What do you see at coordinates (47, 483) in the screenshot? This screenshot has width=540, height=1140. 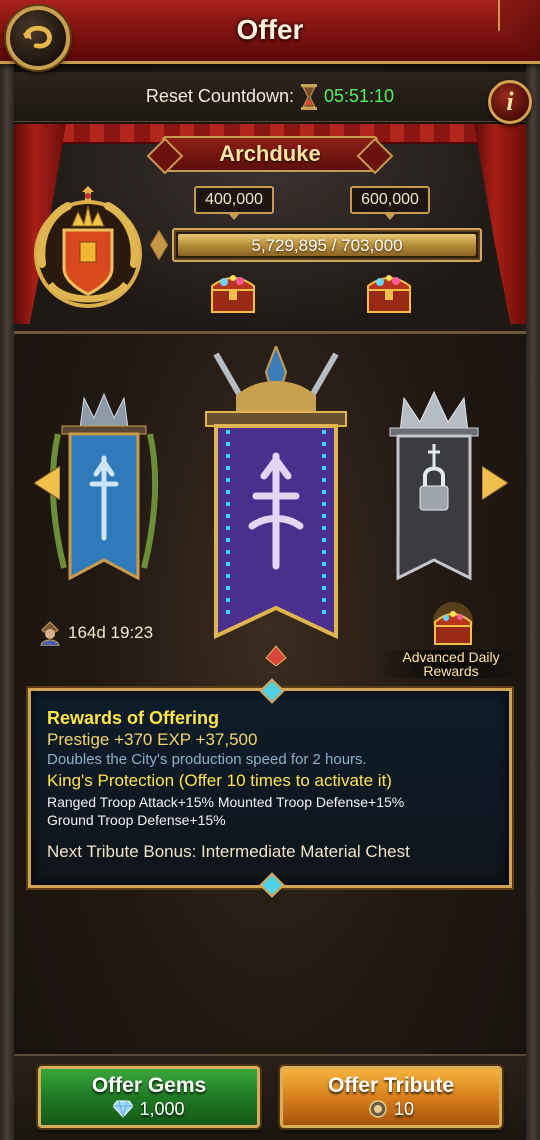 I see `previous-arrow-icon` at bounding box center [47, 483].